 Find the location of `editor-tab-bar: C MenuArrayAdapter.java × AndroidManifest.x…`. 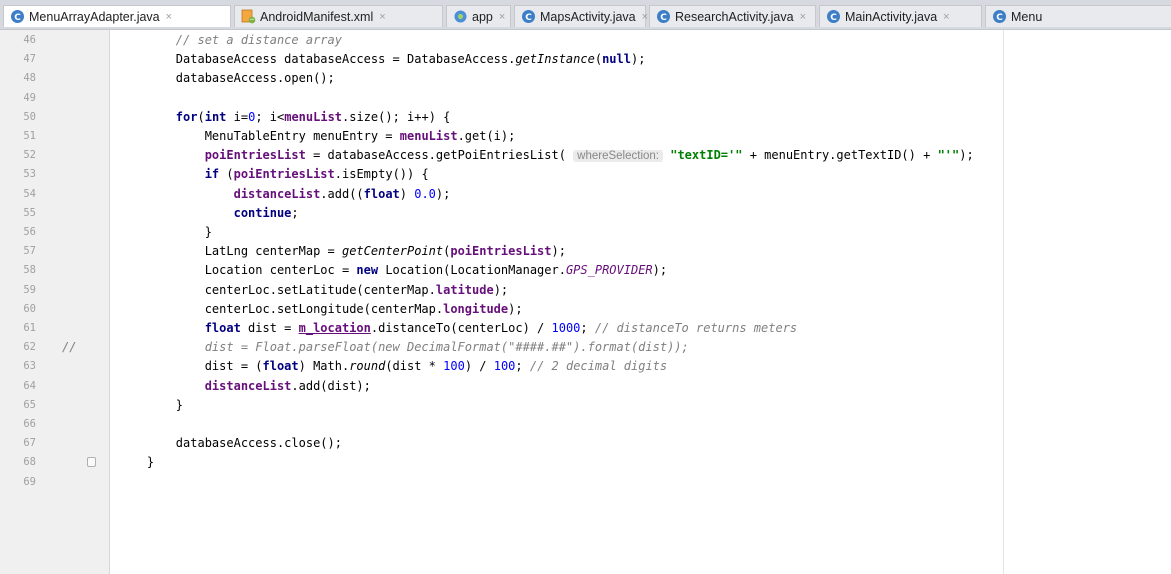

editor-tab-bar: C MenuArrayAdapter.java × AndroidManifest.x… is located at coordinates (585, 15).